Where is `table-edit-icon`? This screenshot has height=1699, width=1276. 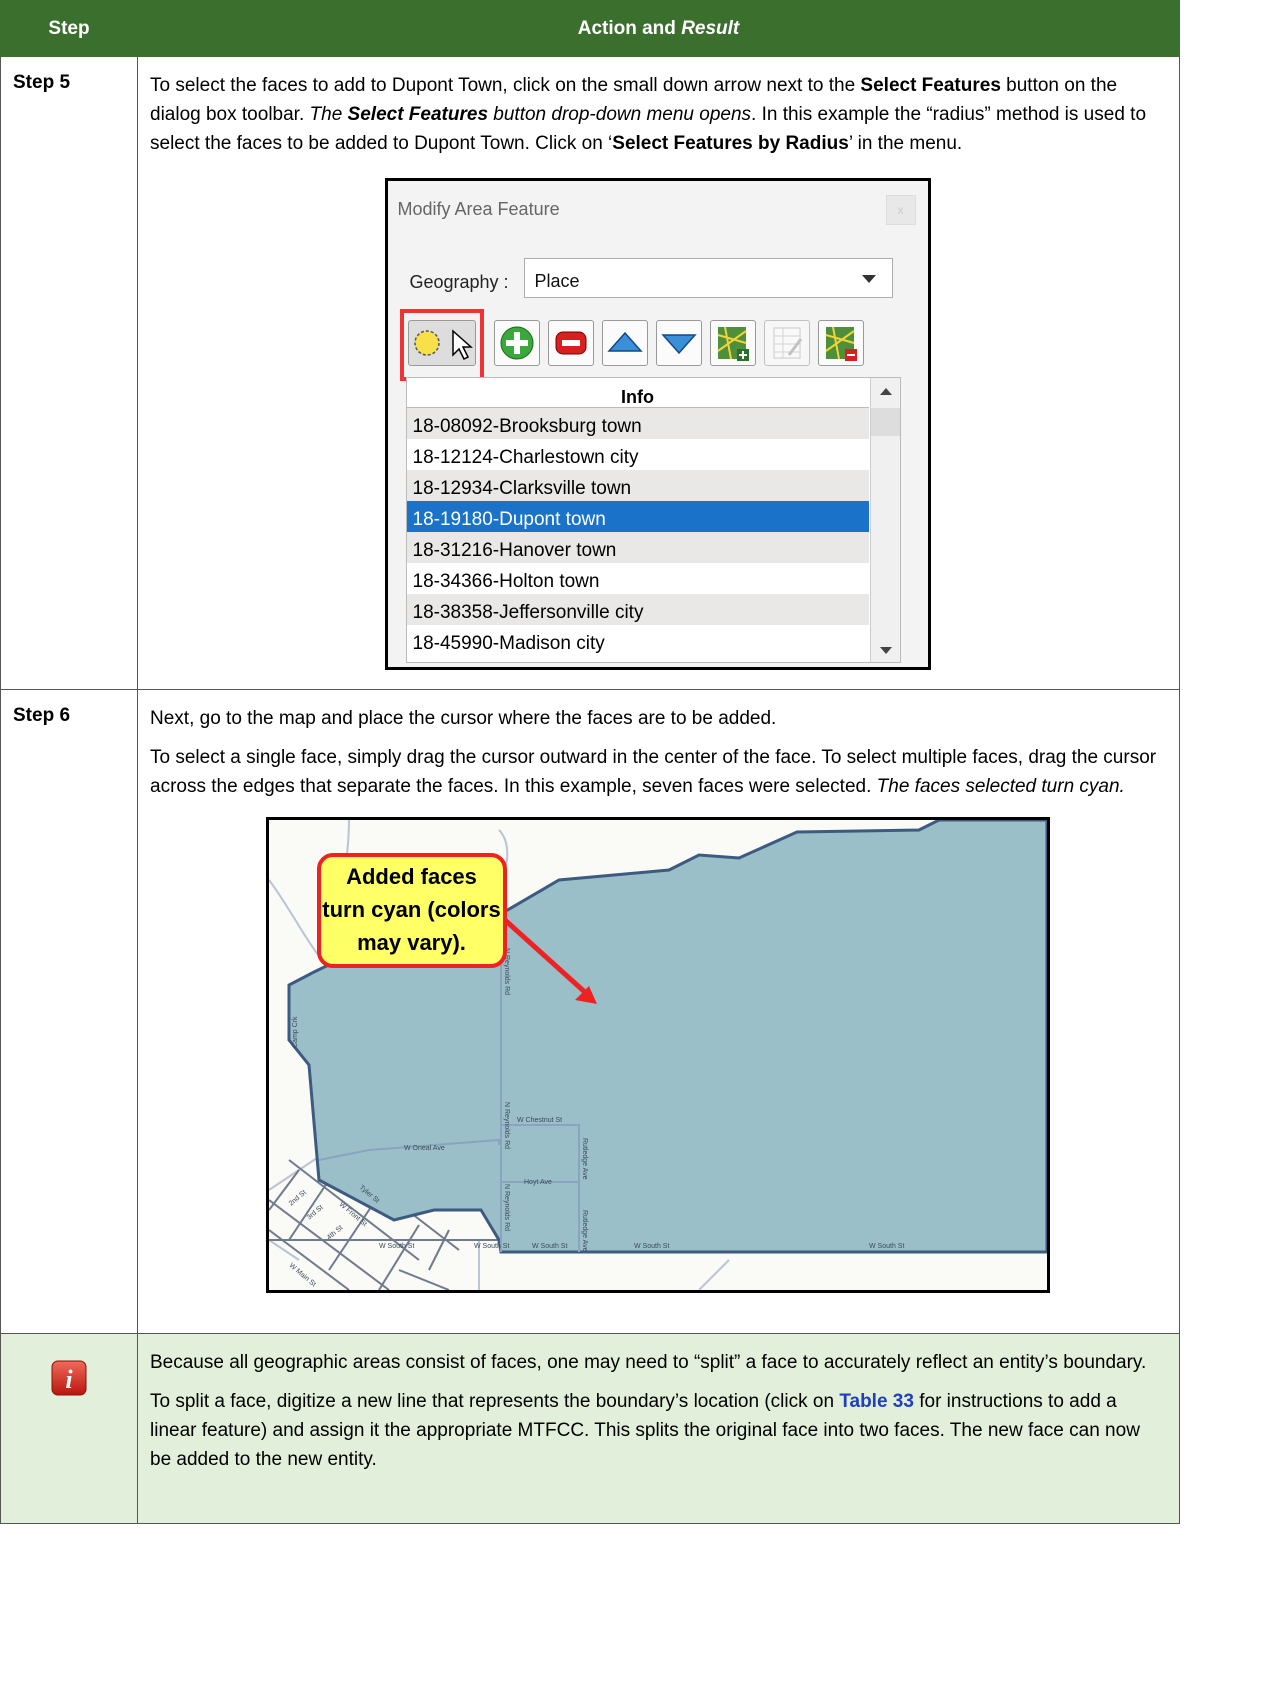
table-edit-icon is located at coordinates (787, 343).